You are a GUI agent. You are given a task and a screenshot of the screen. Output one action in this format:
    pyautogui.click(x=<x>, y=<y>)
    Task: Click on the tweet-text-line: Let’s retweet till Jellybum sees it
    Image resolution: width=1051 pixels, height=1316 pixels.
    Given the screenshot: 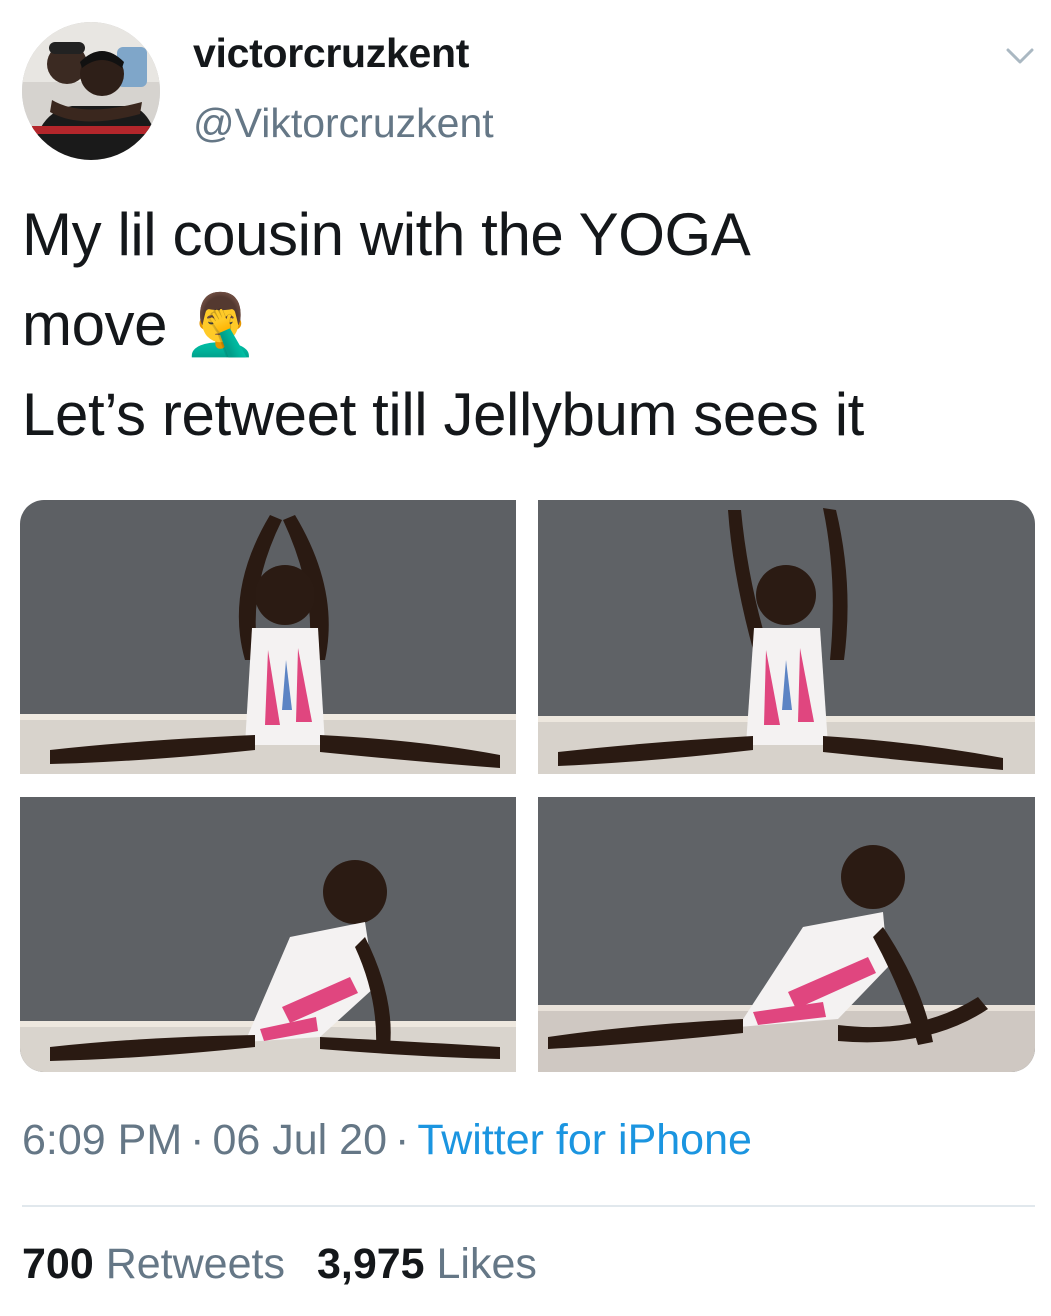 What is the action you would take?
    pyautogui.click(x=443, y=414)
    